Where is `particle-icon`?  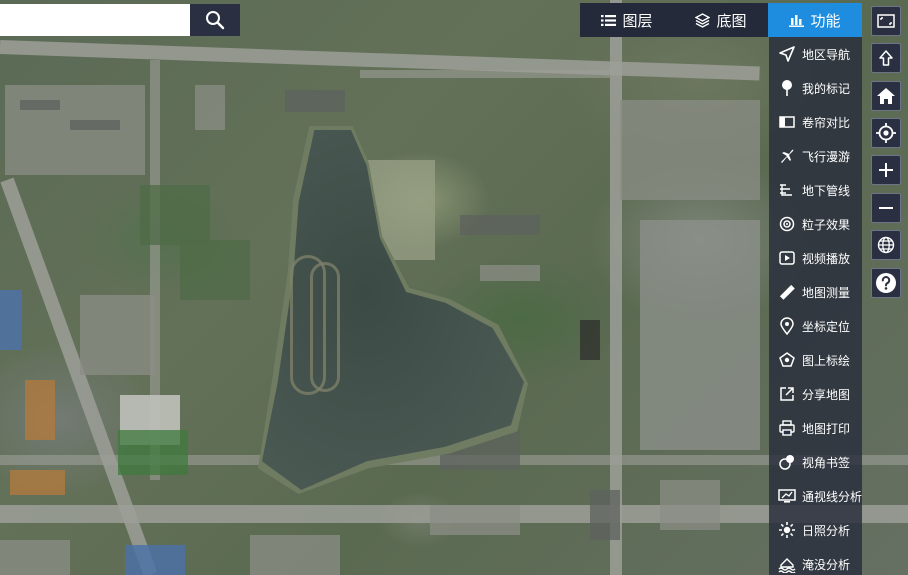 particle-icon is located at coordinates (790, 224).